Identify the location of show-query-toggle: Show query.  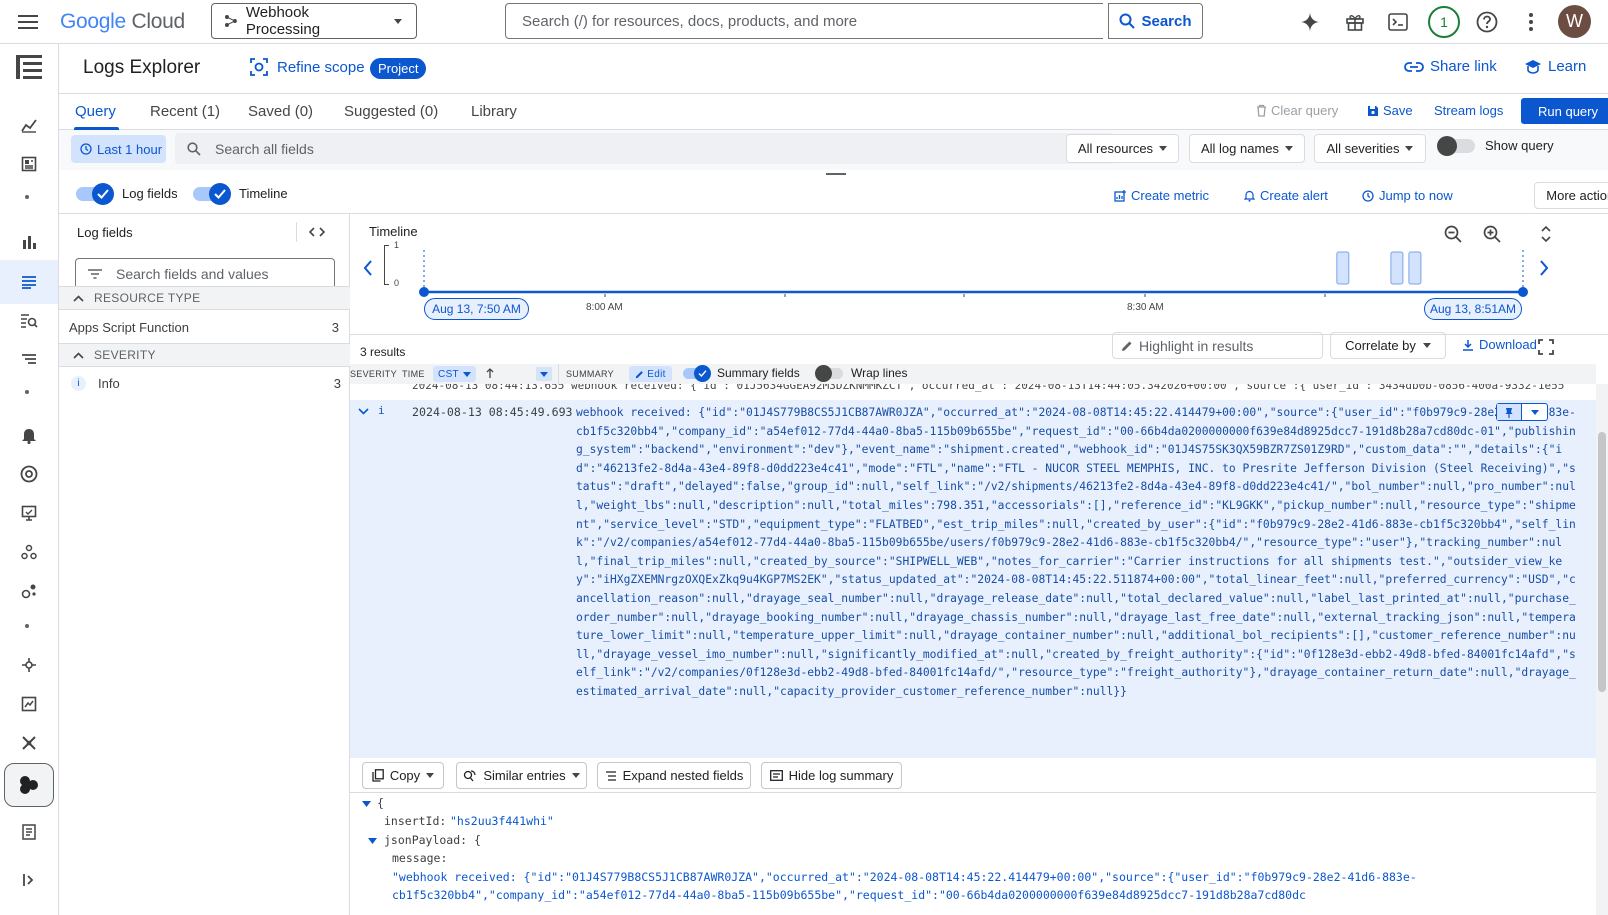
(1495, 145).